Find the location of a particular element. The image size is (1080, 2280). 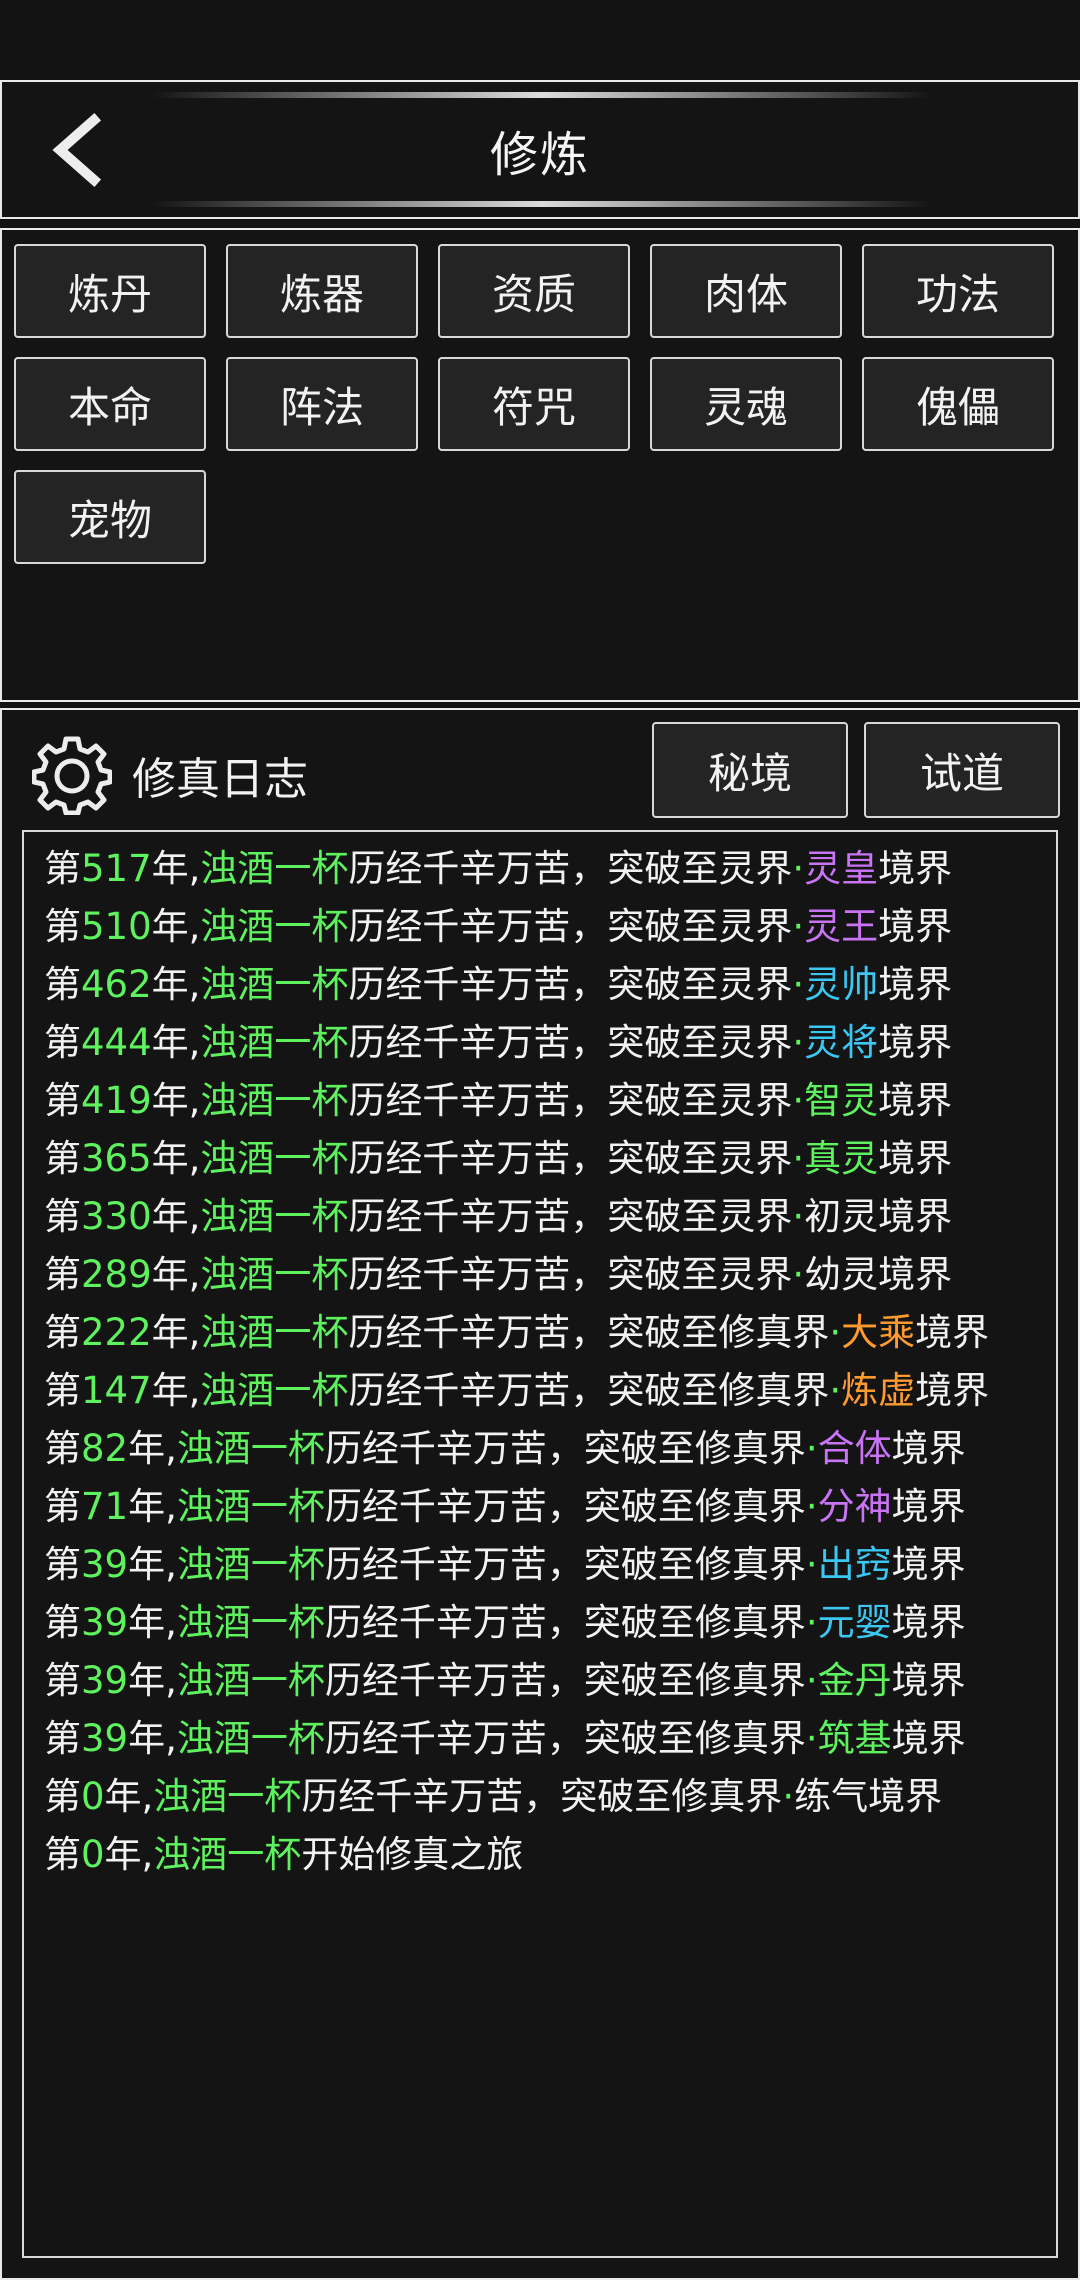

log-entry: 第419年,浊酒一杯历经千辛万苦，突破至灵界·智灵境界 is located at coordinates (498, 1101).